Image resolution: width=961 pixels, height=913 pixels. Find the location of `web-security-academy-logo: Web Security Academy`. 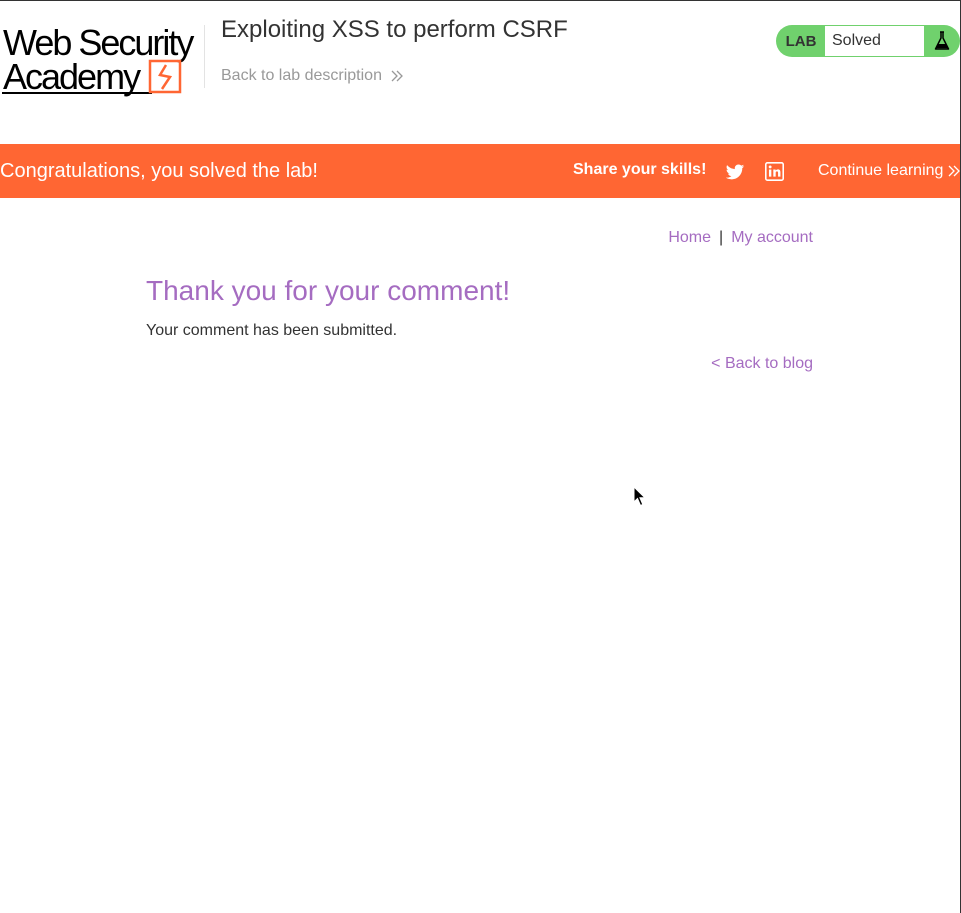

web-security-academy-logo: Web Security Academy is located at coordinates (102, 59).